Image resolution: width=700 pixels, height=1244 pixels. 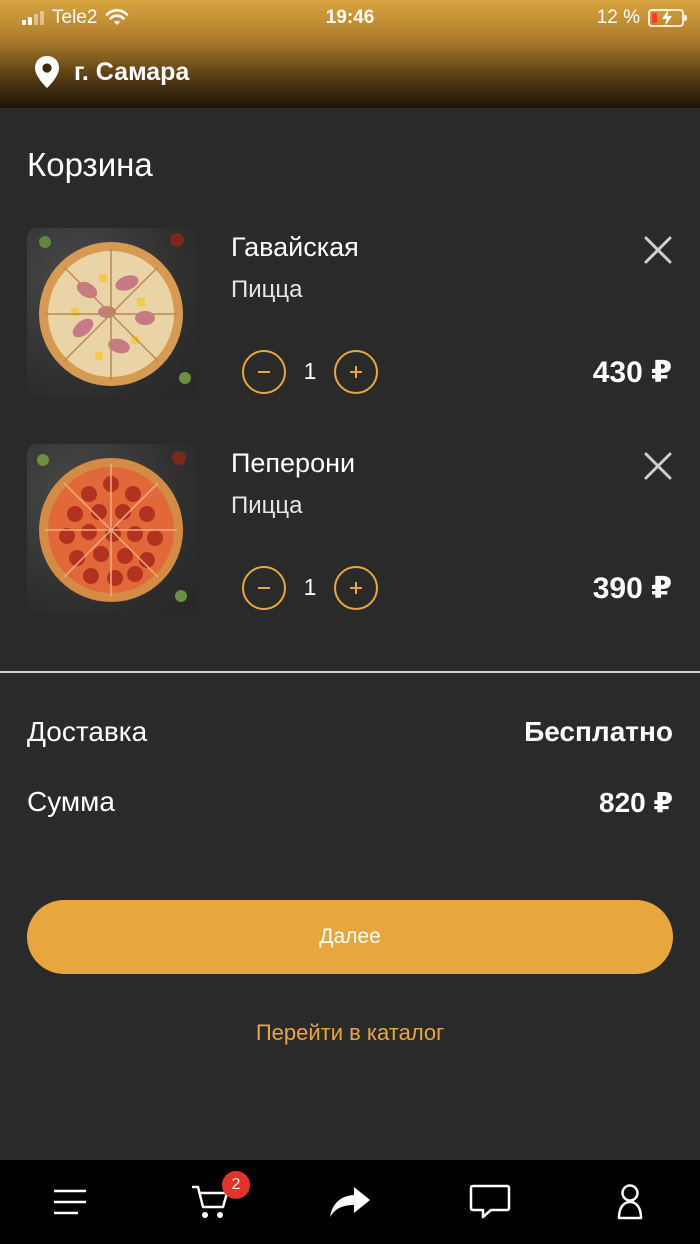 I want to click on status-bar: Tele2 19:46 12 %, so click(x=350, y=18).